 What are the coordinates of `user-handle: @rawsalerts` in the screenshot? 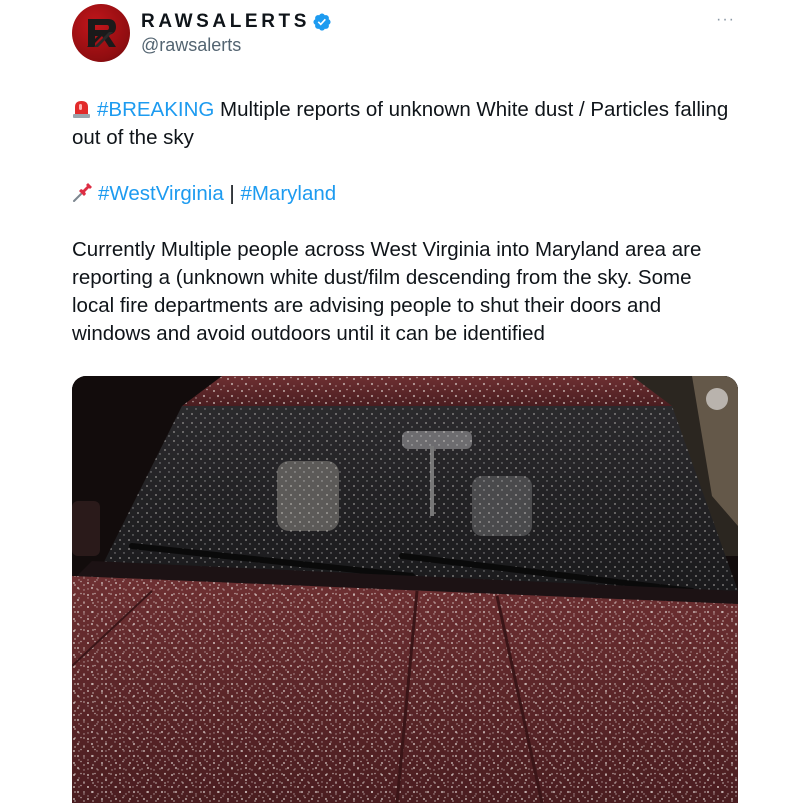 It's located at (191, 45).